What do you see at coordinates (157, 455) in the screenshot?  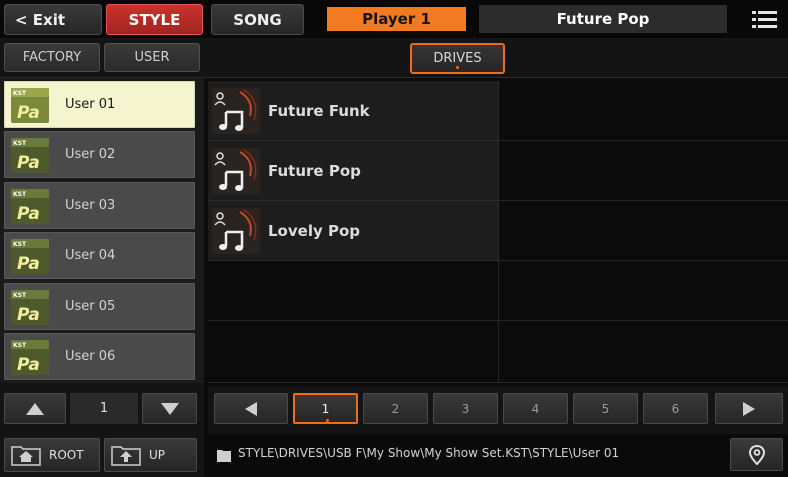 I see `up-label: UP` at bounding box center [157, 455].